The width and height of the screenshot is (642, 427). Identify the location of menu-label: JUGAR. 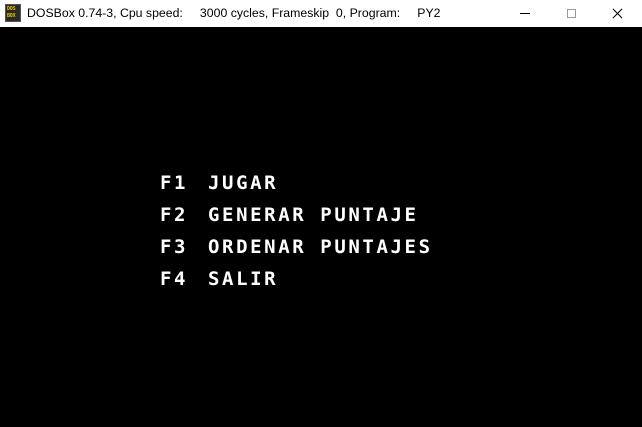
(243, 183).